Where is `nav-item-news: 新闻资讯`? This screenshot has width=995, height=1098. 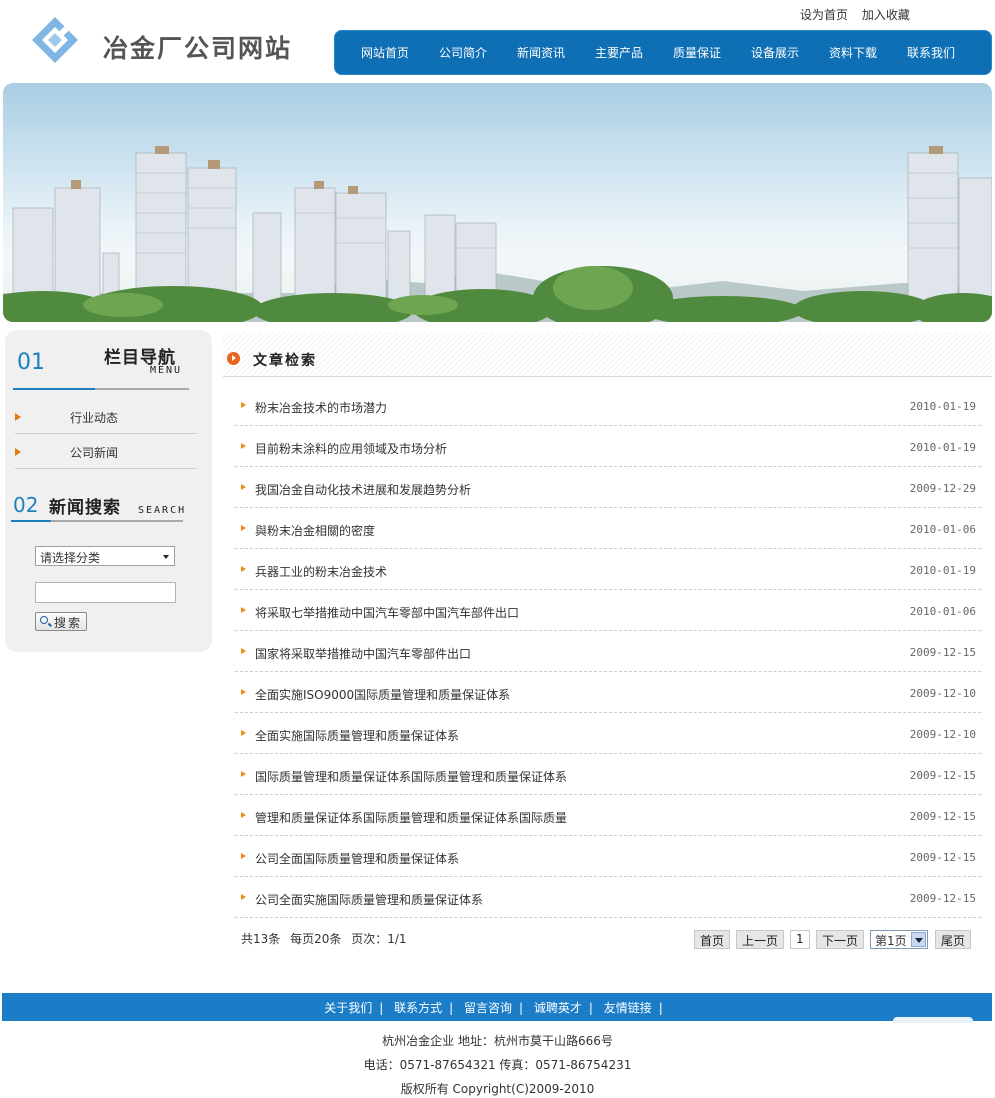 nav-item-news: 新闻资讯 is located at coordinates (541, 52).